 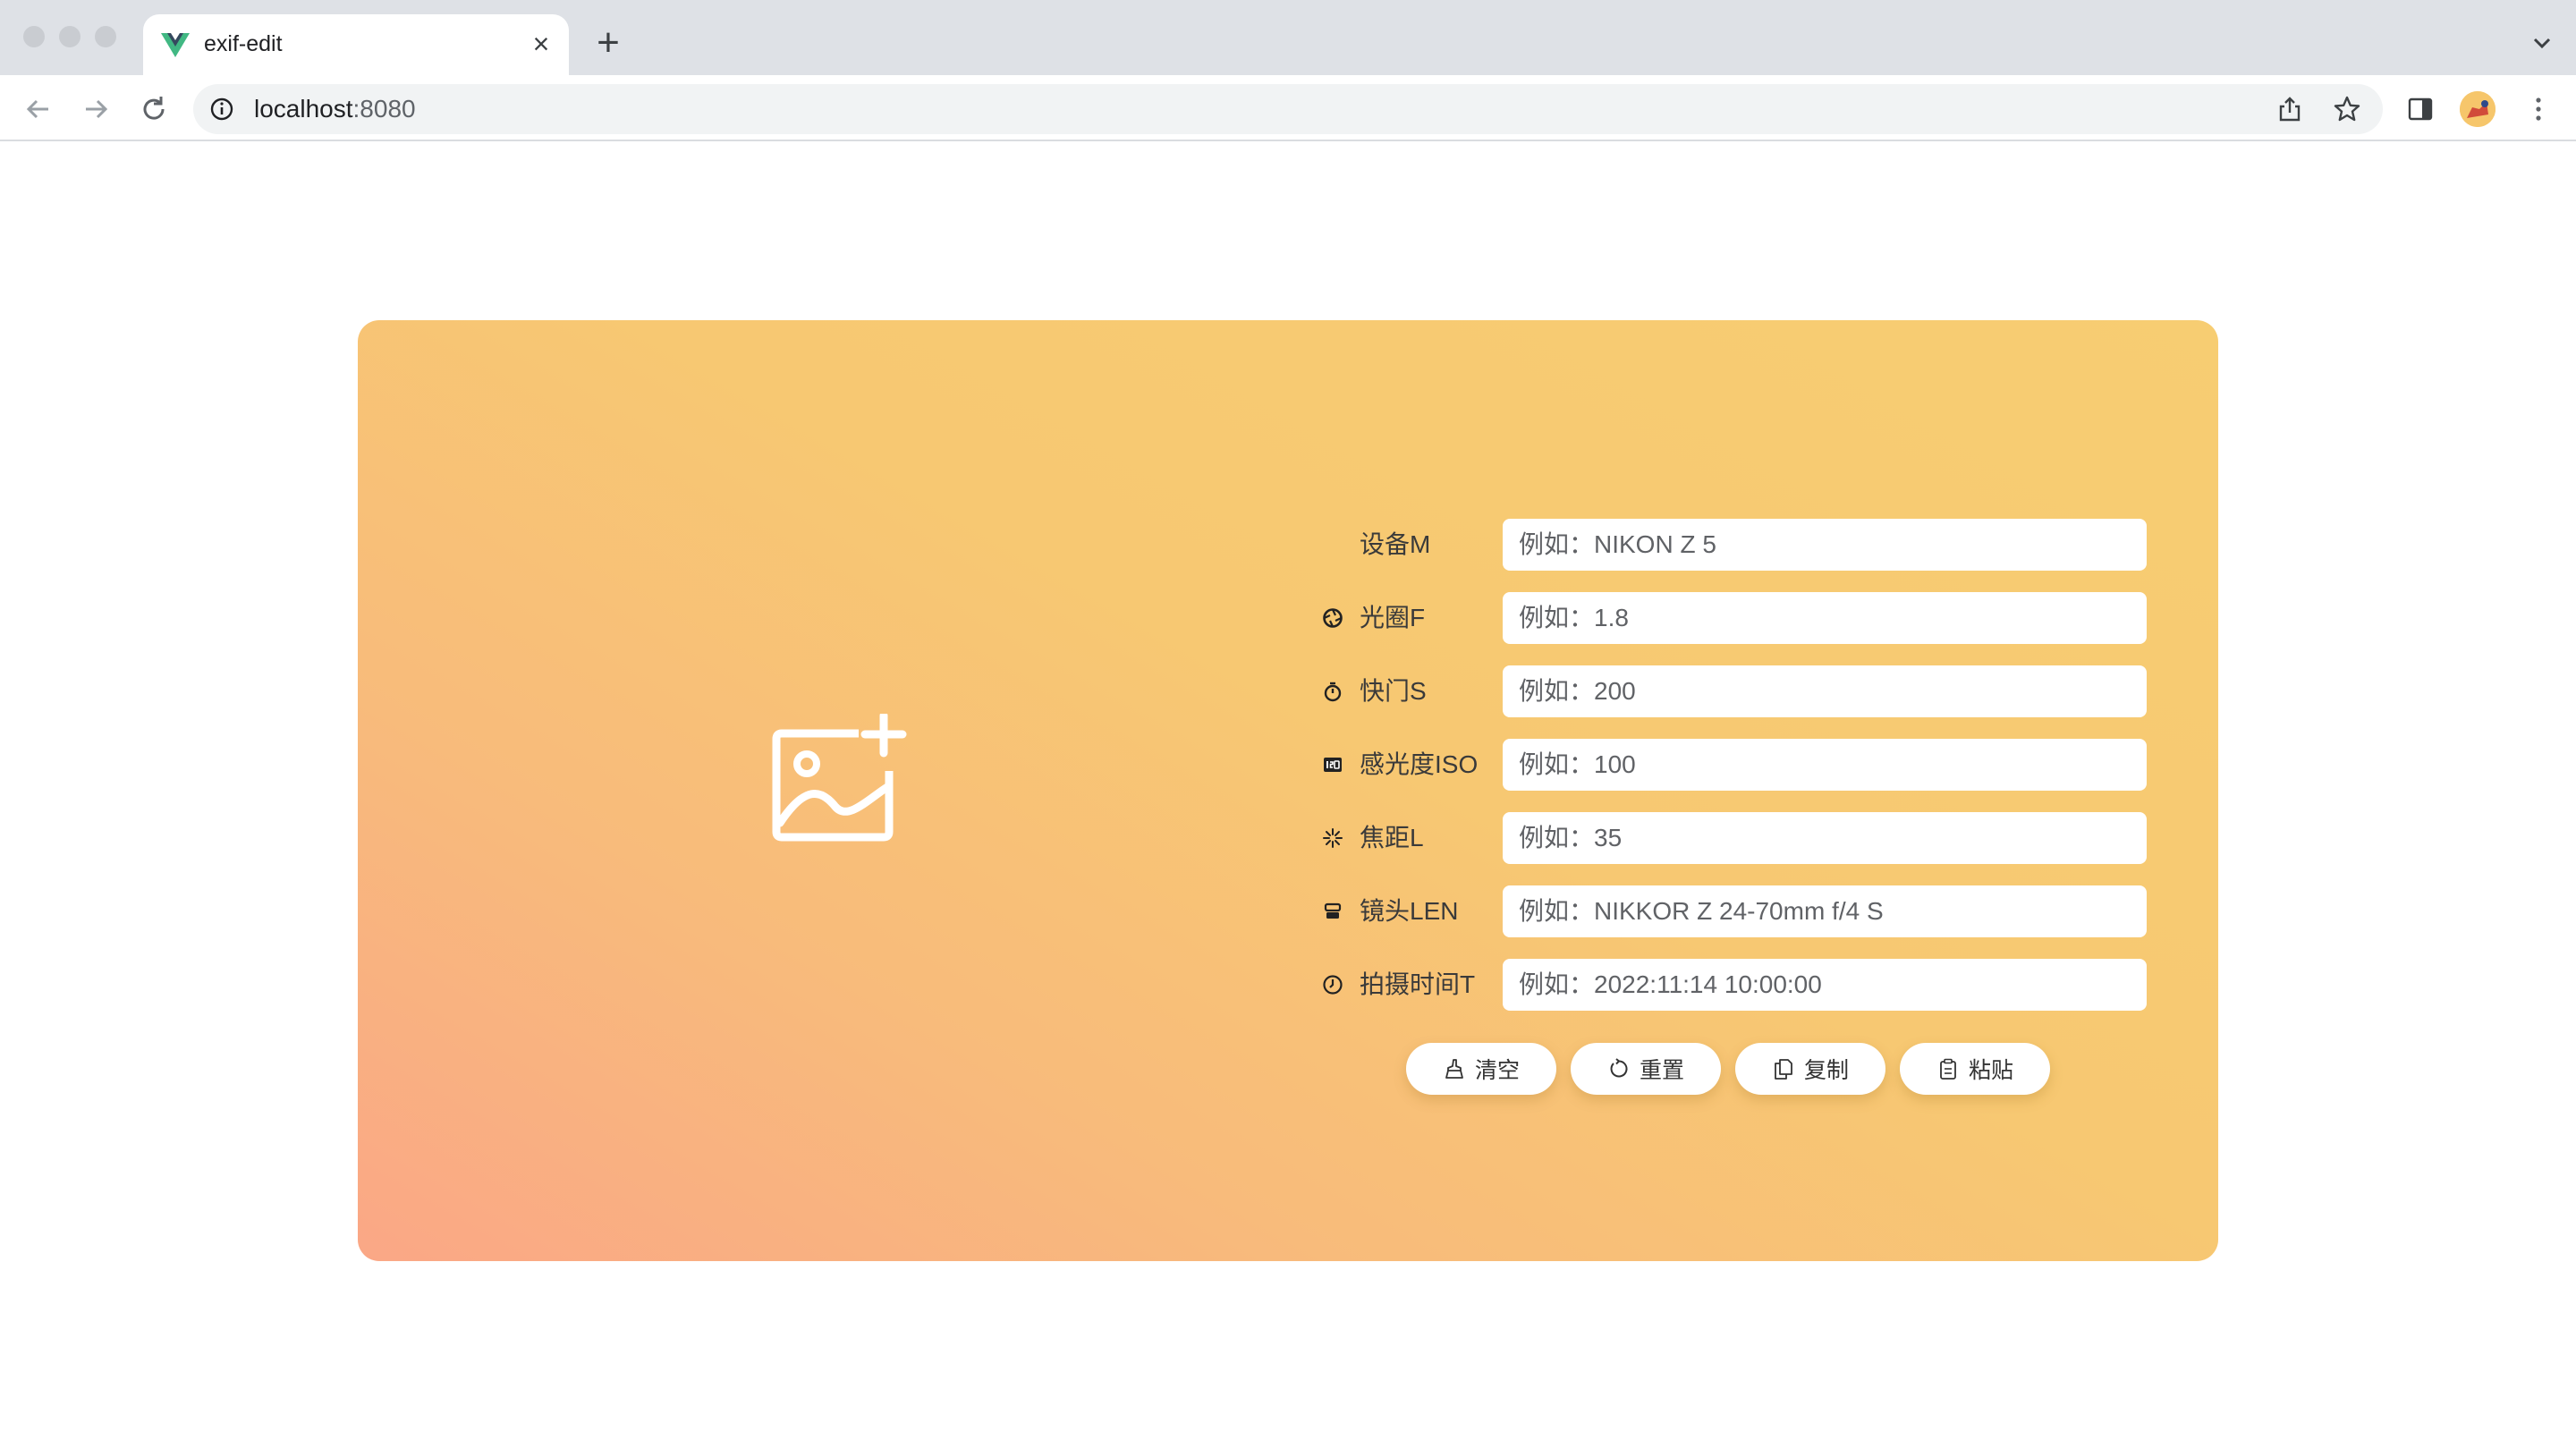 I want to click on field-row-iso: 感光度ISO, so click(x=1738, y=765).